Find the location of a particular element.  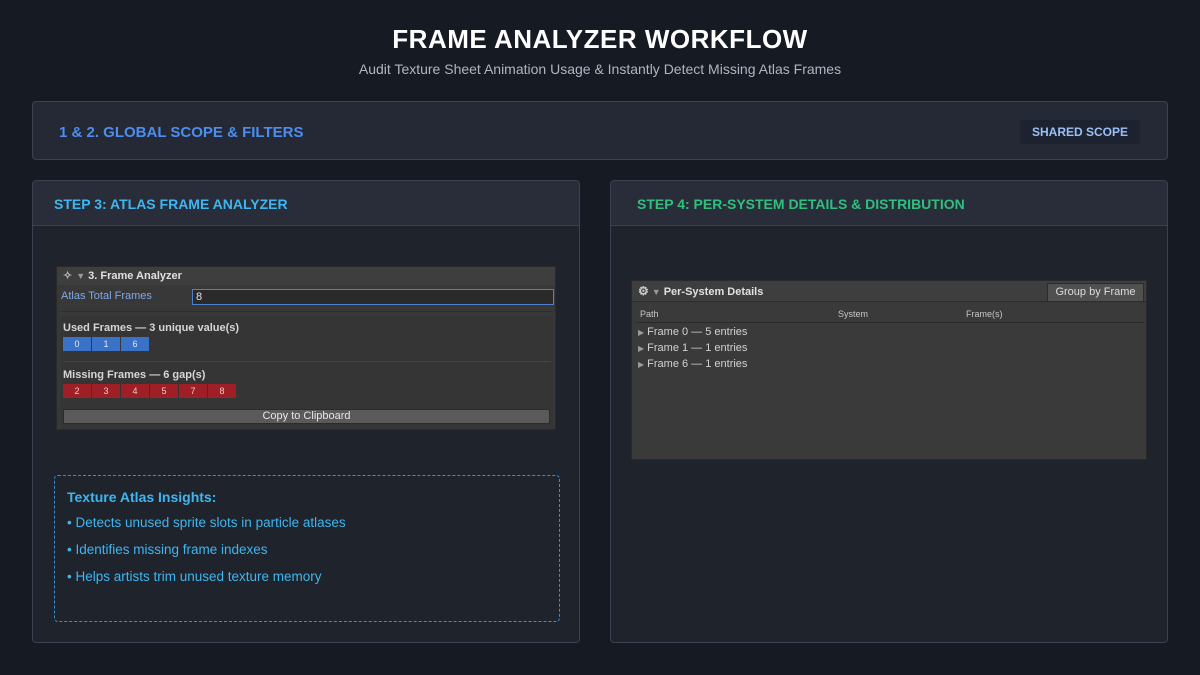

crosshair-icon: ✧ is located at coordinates (68, 276).